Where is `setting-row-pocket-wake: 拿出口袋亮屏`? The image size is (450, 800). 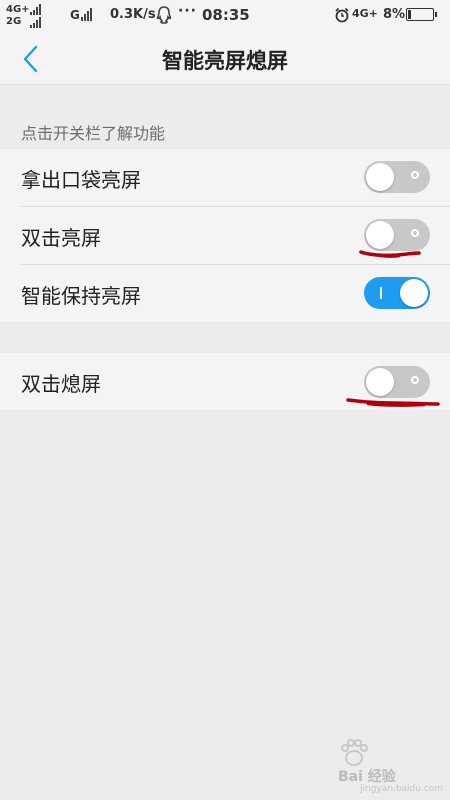
setting-row-pocket-wake: 拿出口袋亮屏 is located at coordinates (225, 177).